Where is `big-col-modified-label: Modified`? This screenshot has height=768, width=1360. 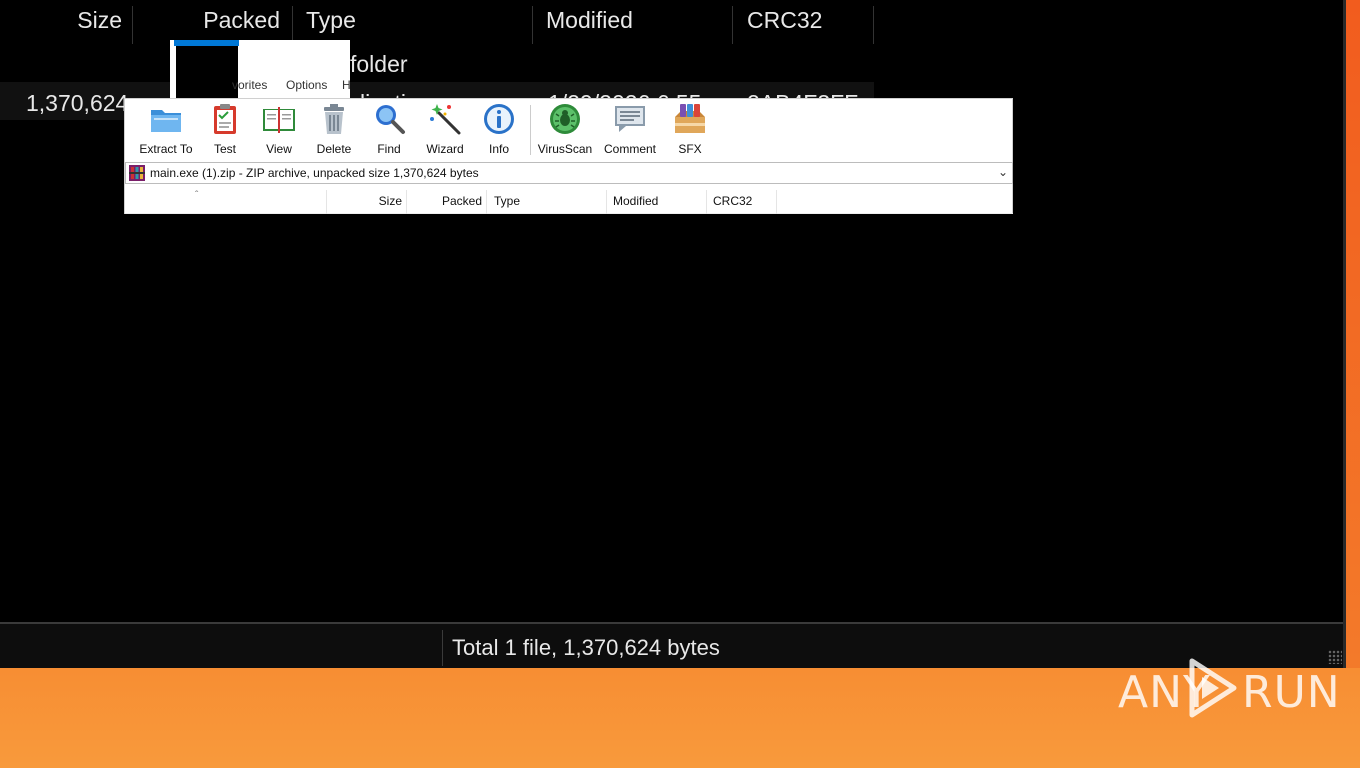
big-col-modified-label: Modified is located at coordinates (589, 20).